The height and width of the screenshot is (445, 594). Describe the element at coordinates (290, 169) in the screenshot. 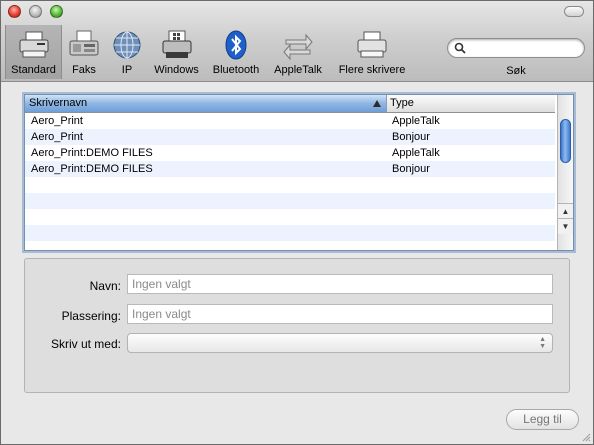

I see `table-row: Aero_Print:DEMO FILES Bonjour` at that location.